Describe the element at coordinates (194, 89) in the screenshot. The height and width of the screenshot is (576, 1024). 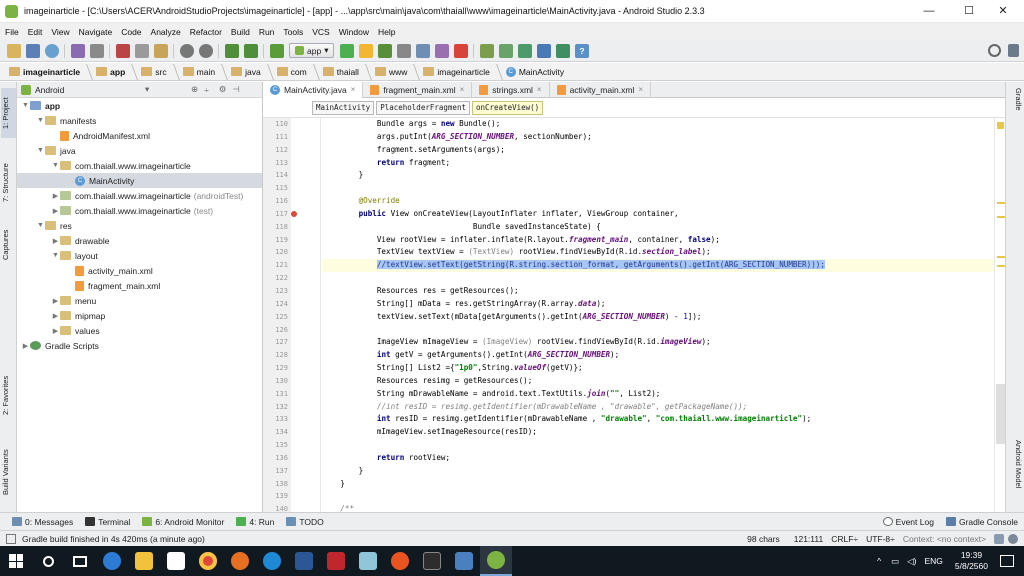
I see `scroll-from-source-icon: ⊕` at that location.